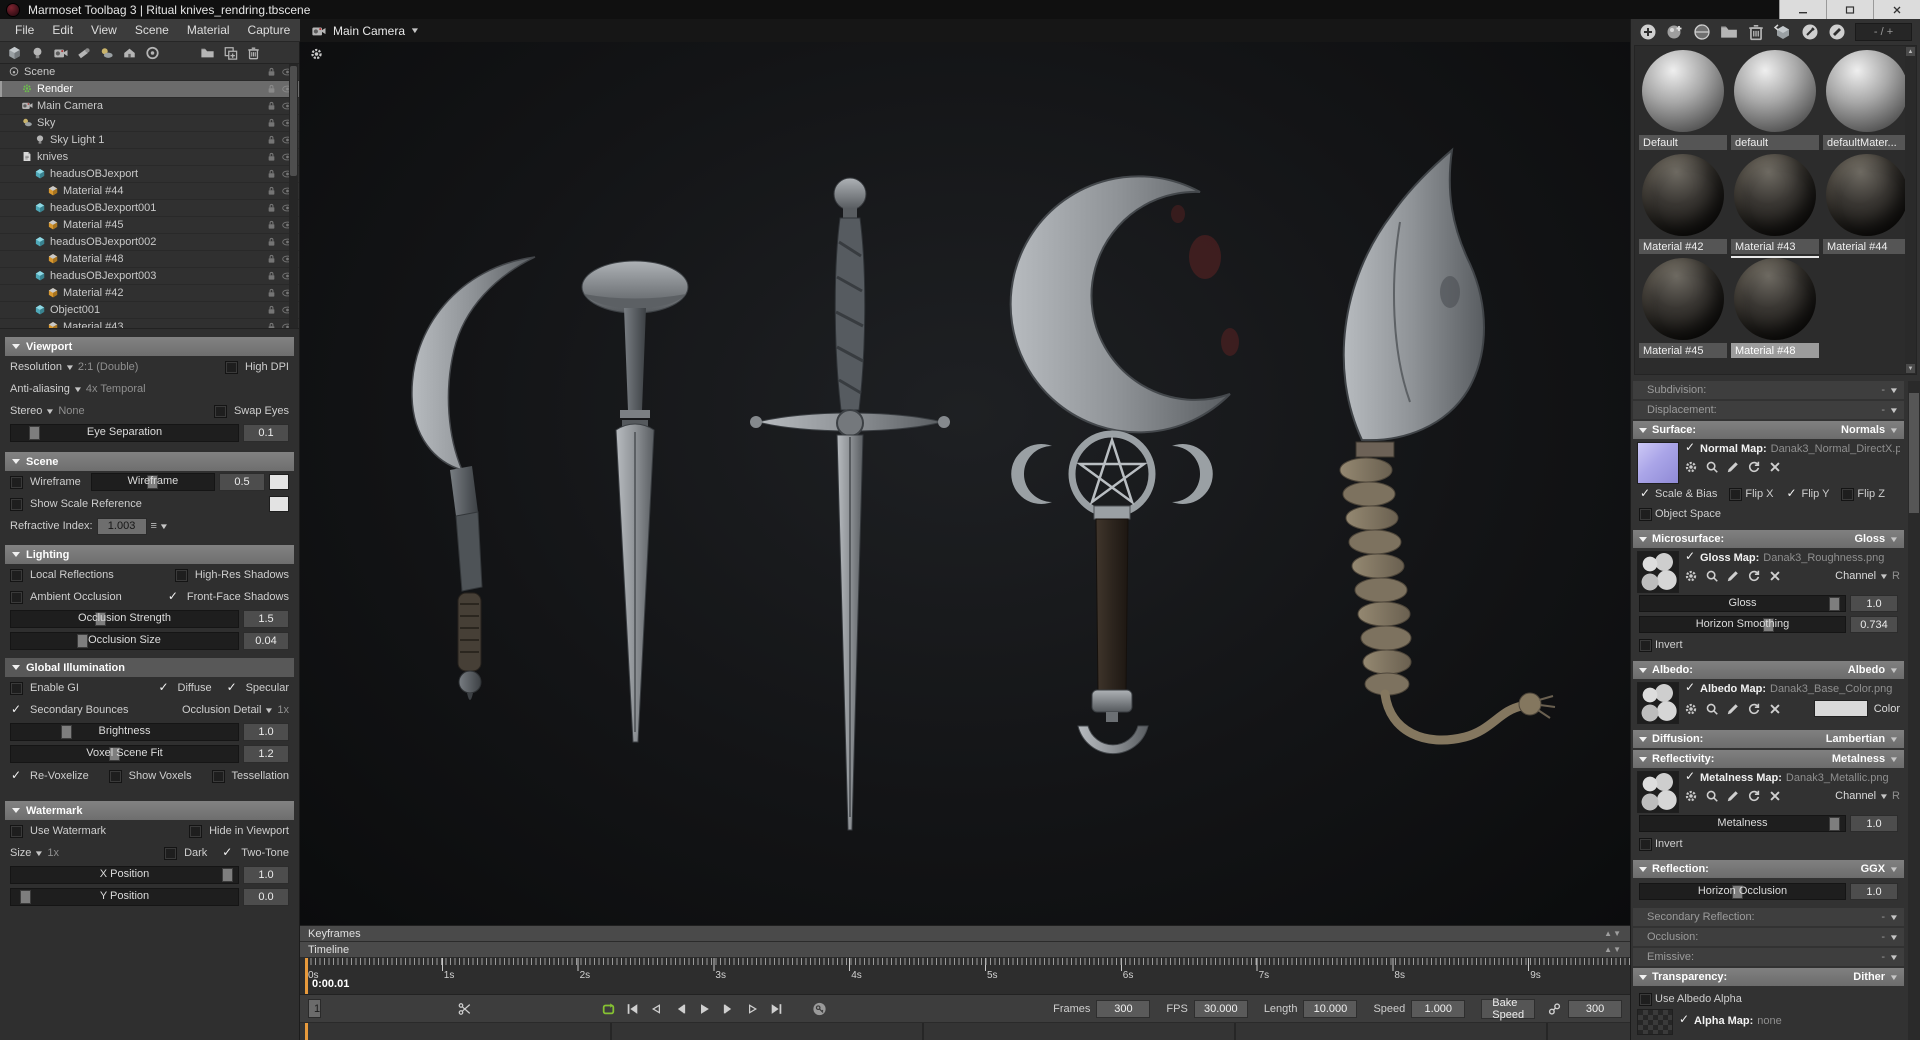 The width and height of the screenshot is (1920, 1040). What do you see at coordinates (116, 389) in the screenshot?
I see `antialiasing-value: 4x Temporal` at bounding box center [116, 389].